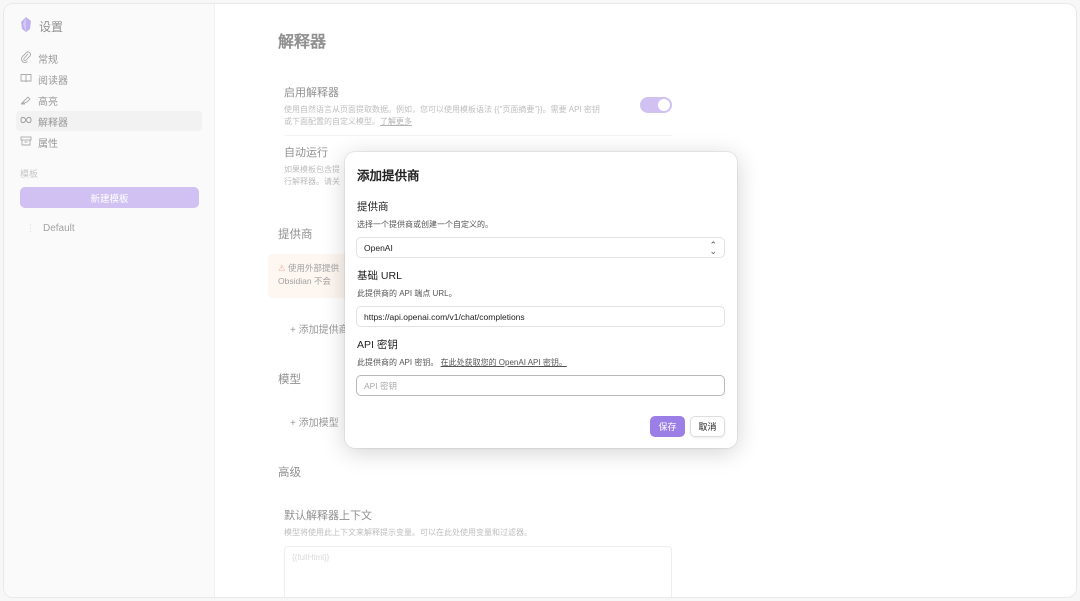 The image size is (1080, 601). Describe the element at coordinates (379, 276) in the screenshot. I see `url-label: 基础 URL` at that location.